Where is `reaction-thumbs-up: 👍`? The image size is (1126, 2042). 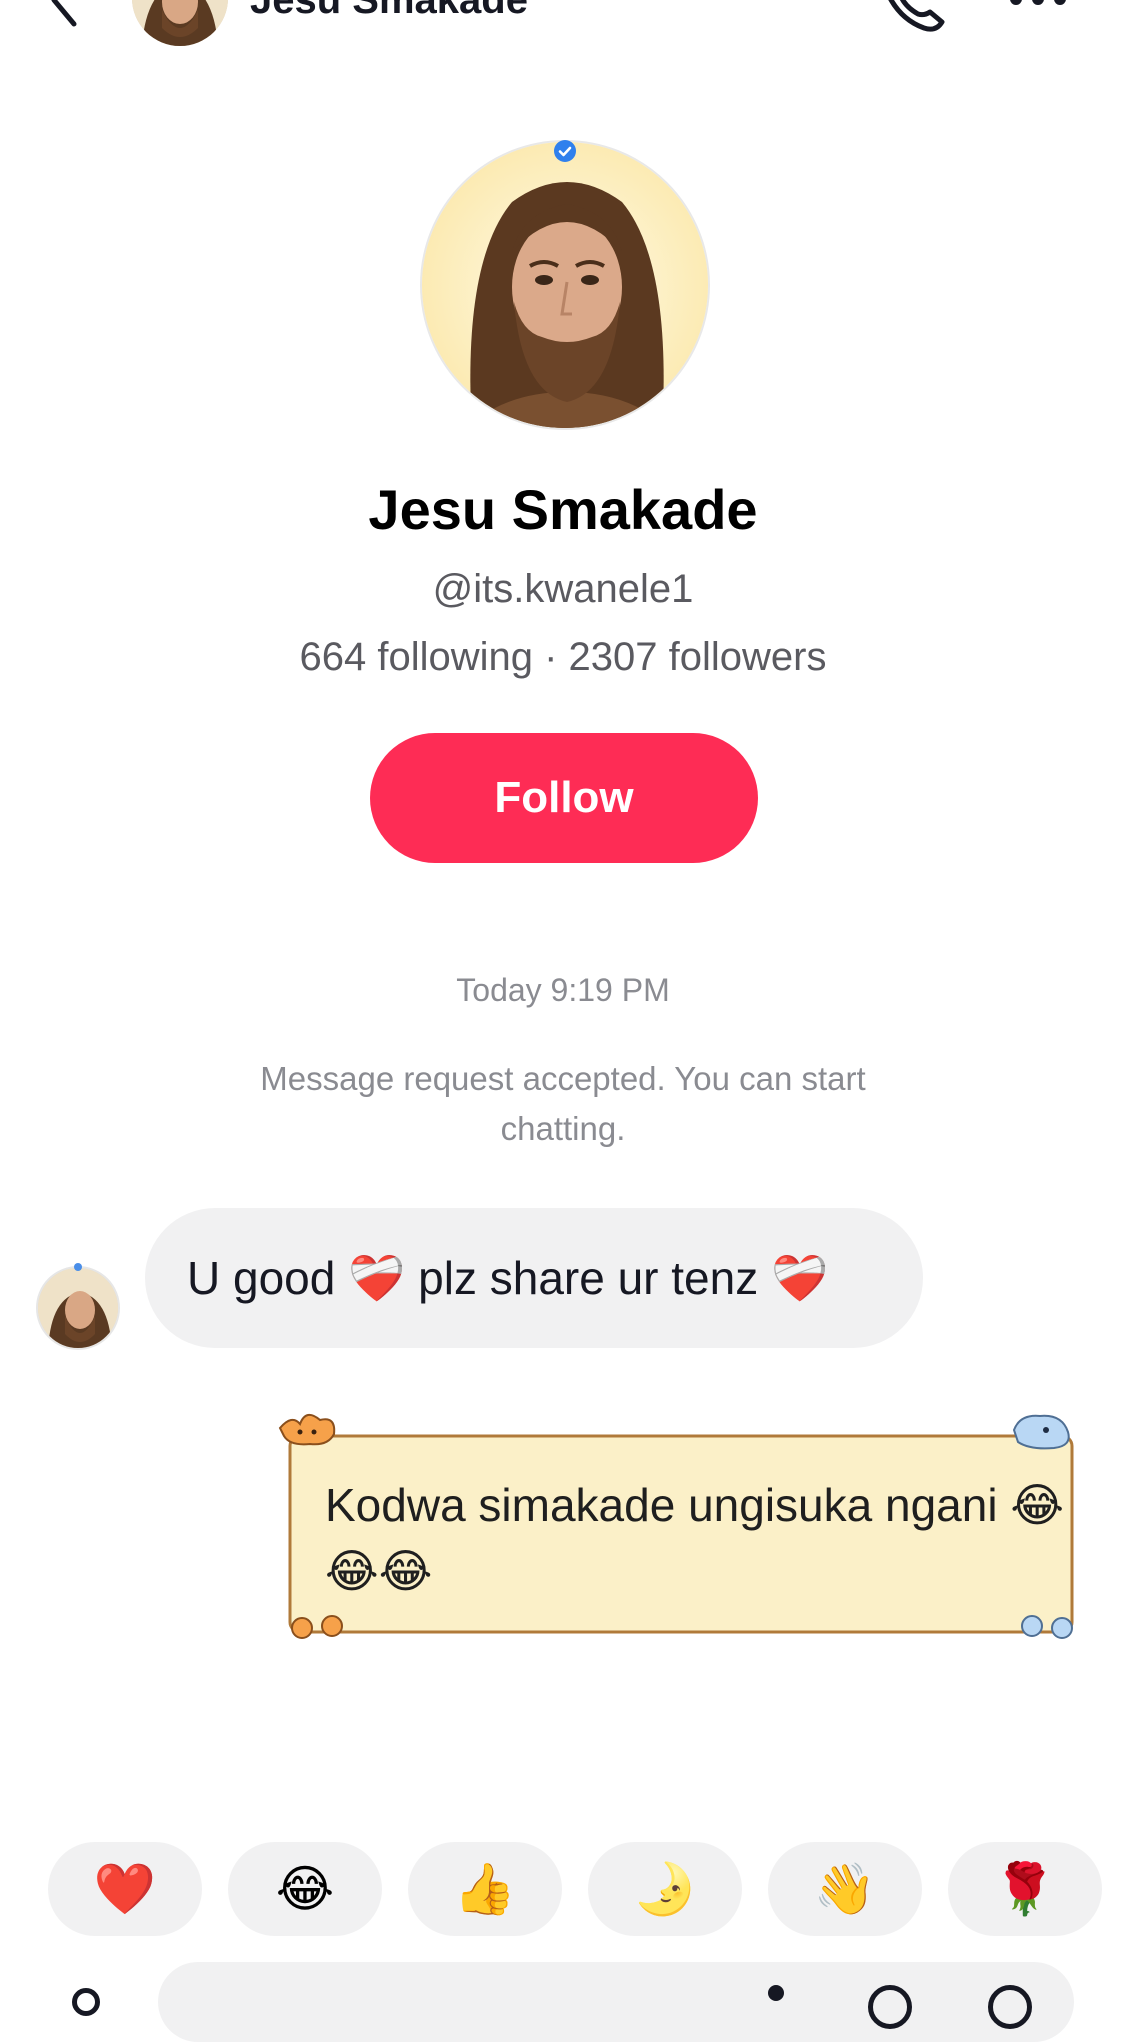
reaction-thumbs-up: 👍 is located at coordinates (485, 1889).